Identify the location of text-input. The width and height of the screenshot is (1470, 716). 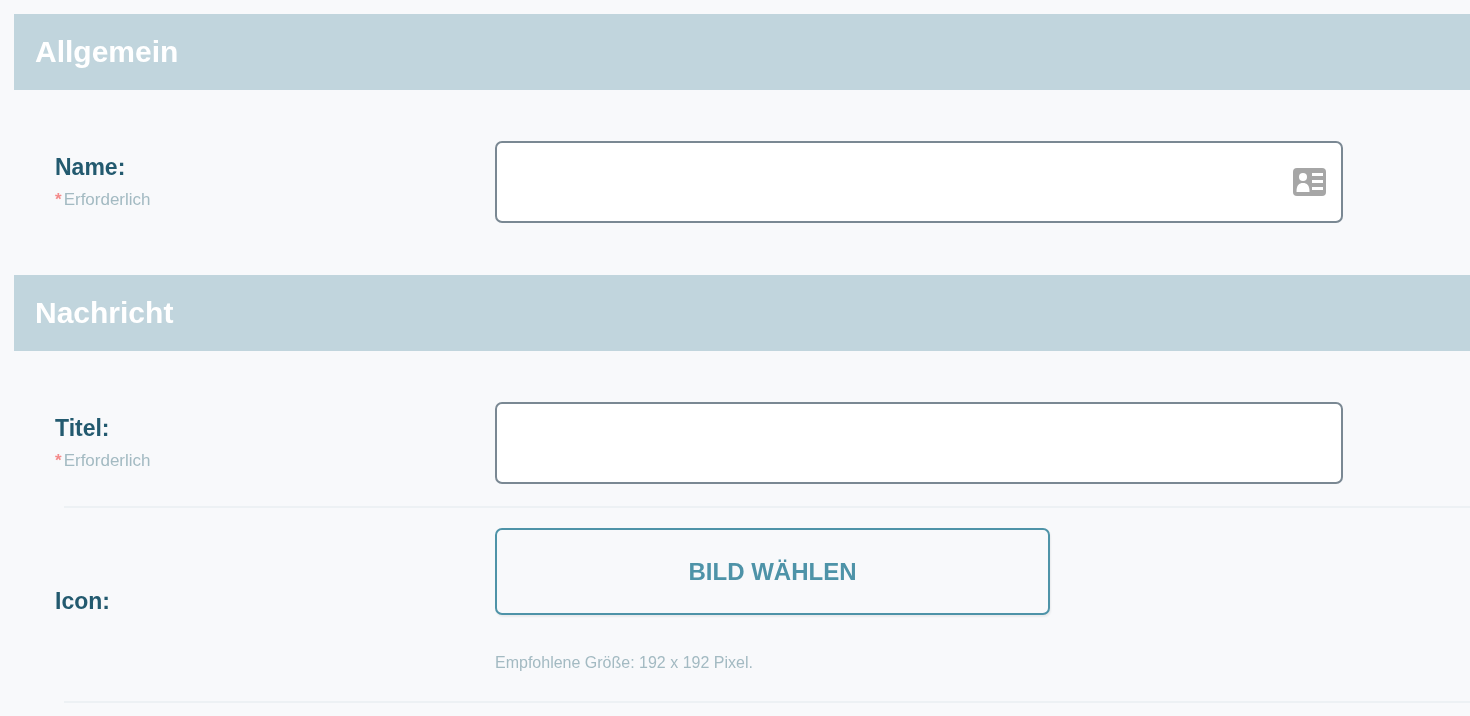
(919, 443).